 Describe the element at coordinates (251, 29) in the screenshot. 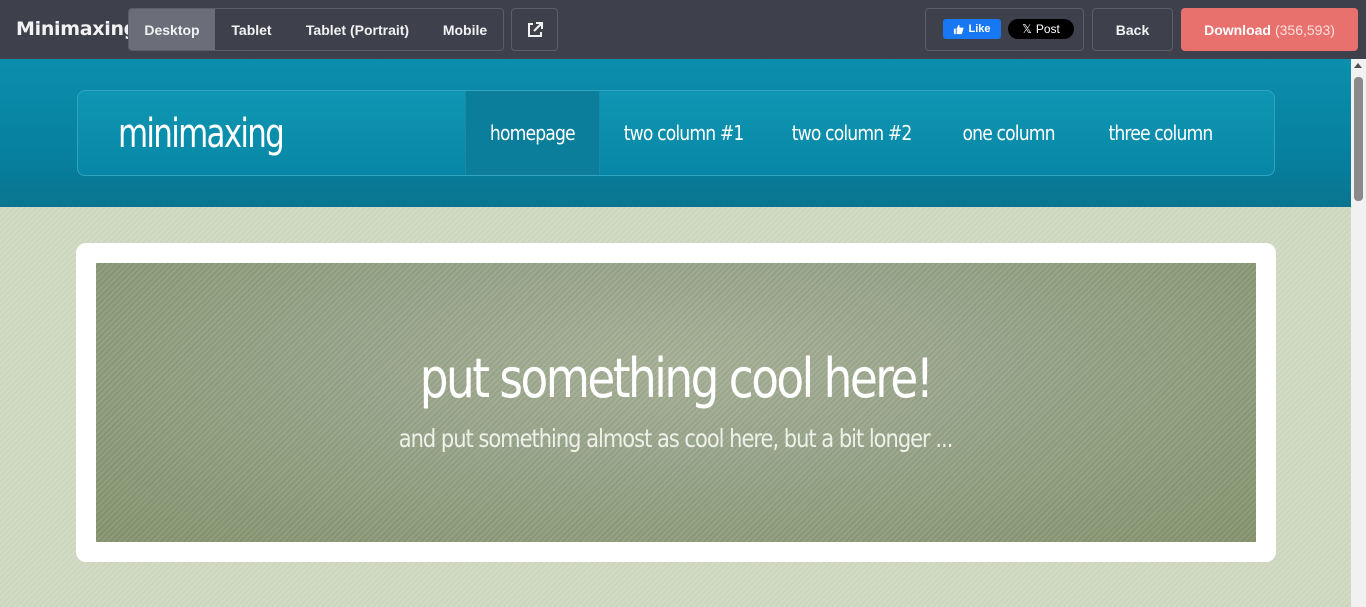

I see `device-tablet-button: Tablet` at that location.